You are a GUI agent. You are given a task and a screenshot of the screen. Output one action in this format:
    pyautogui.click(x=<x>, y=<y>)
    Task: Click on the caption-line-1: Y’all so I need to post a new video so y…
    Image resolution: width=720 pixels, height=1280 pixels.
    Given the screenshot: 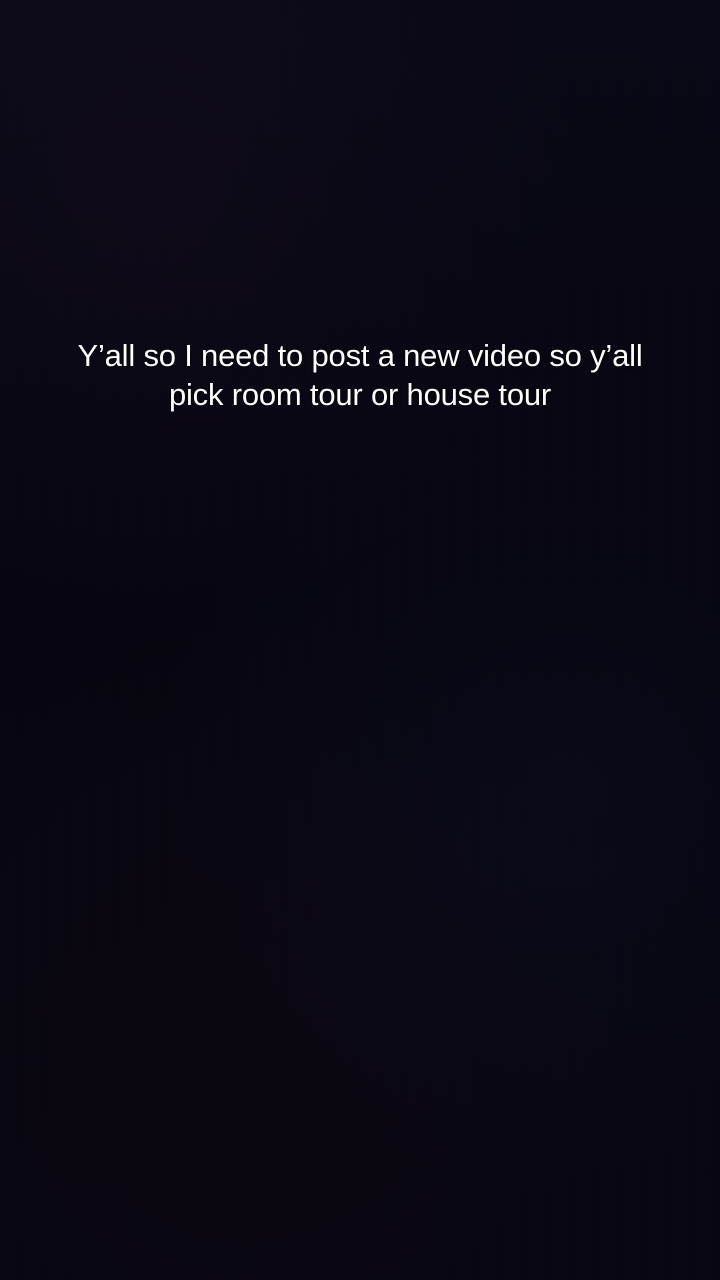 What is the action you would take?
    pyautogui.click(x=360, y=355)
    